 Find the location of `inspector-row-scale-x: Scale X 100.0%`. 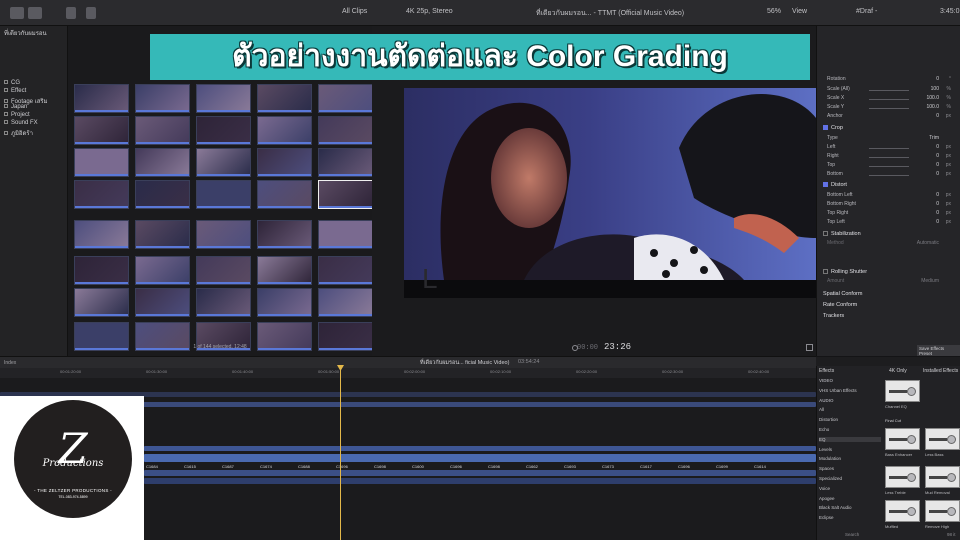

inspector-row-scale-x: Scale X 100.0% is located at coordinates (890, 99).